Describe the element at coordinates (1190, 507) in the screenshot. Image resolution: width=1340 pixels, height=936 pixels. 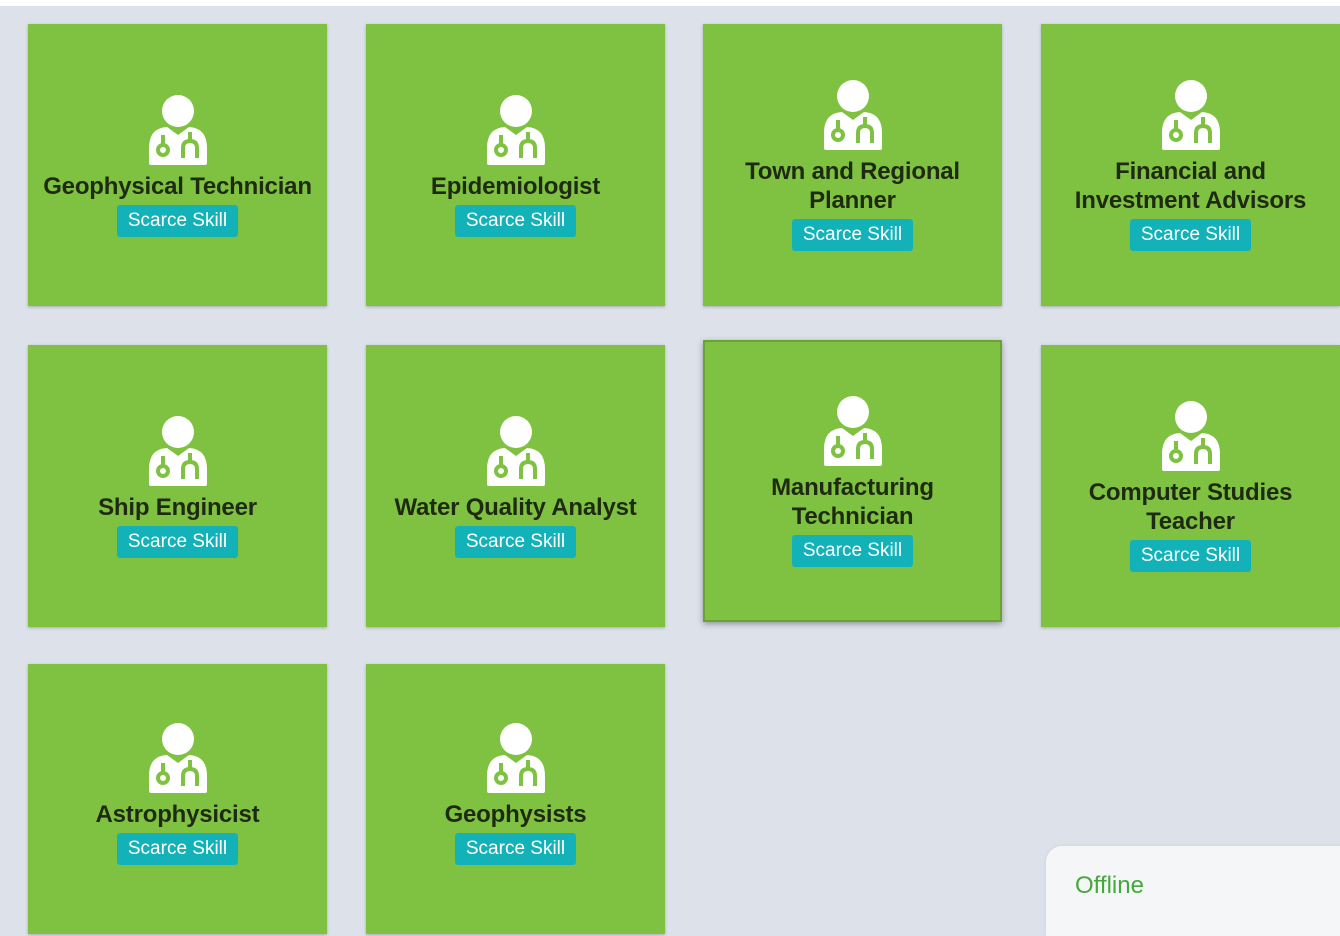
I see `career-title: Computer Studies Teacher` at that location.